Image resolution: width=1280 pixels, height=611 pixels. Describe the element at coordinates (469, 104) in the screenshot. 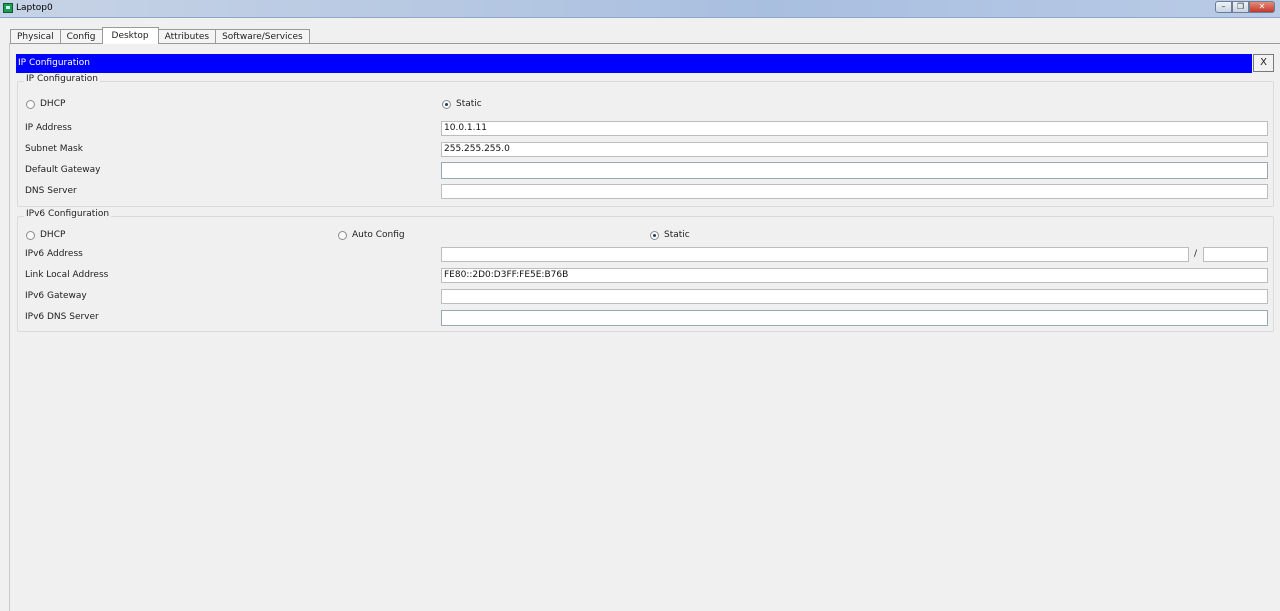

I see `ipv4-static-label: Static` at that location.